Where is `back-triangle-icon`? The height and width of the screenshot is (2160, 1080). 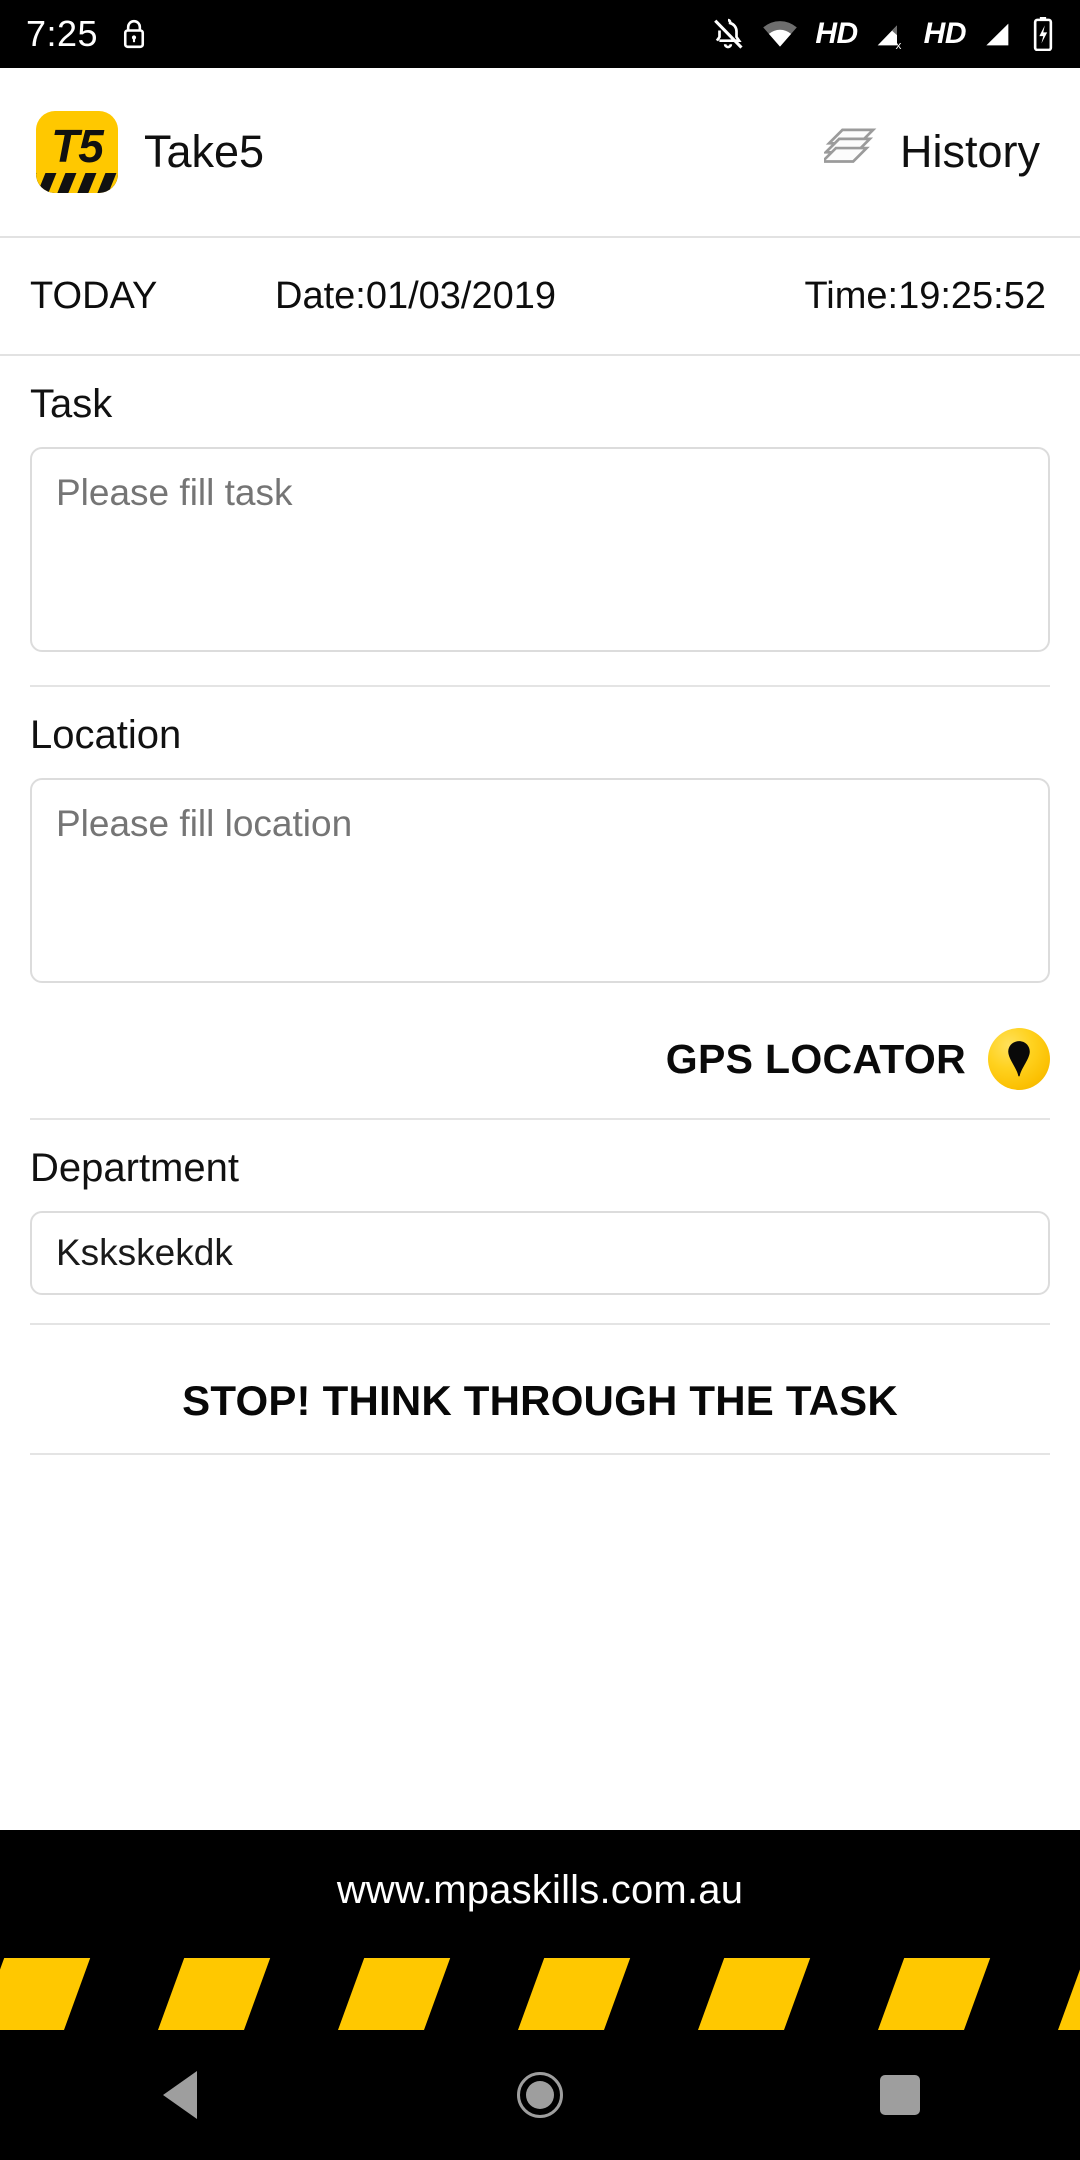
back-triangle-icon is located at coordinates (180, 2095).